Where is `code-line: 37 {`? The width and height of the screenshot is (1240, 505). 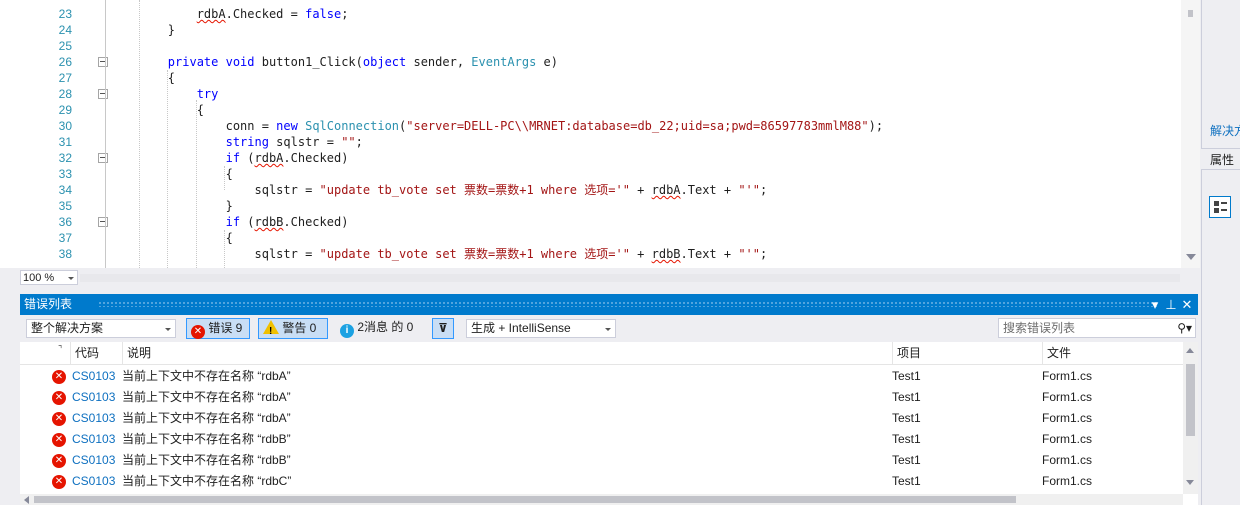
code-line: 37 { is located at coordinates (590, 238).